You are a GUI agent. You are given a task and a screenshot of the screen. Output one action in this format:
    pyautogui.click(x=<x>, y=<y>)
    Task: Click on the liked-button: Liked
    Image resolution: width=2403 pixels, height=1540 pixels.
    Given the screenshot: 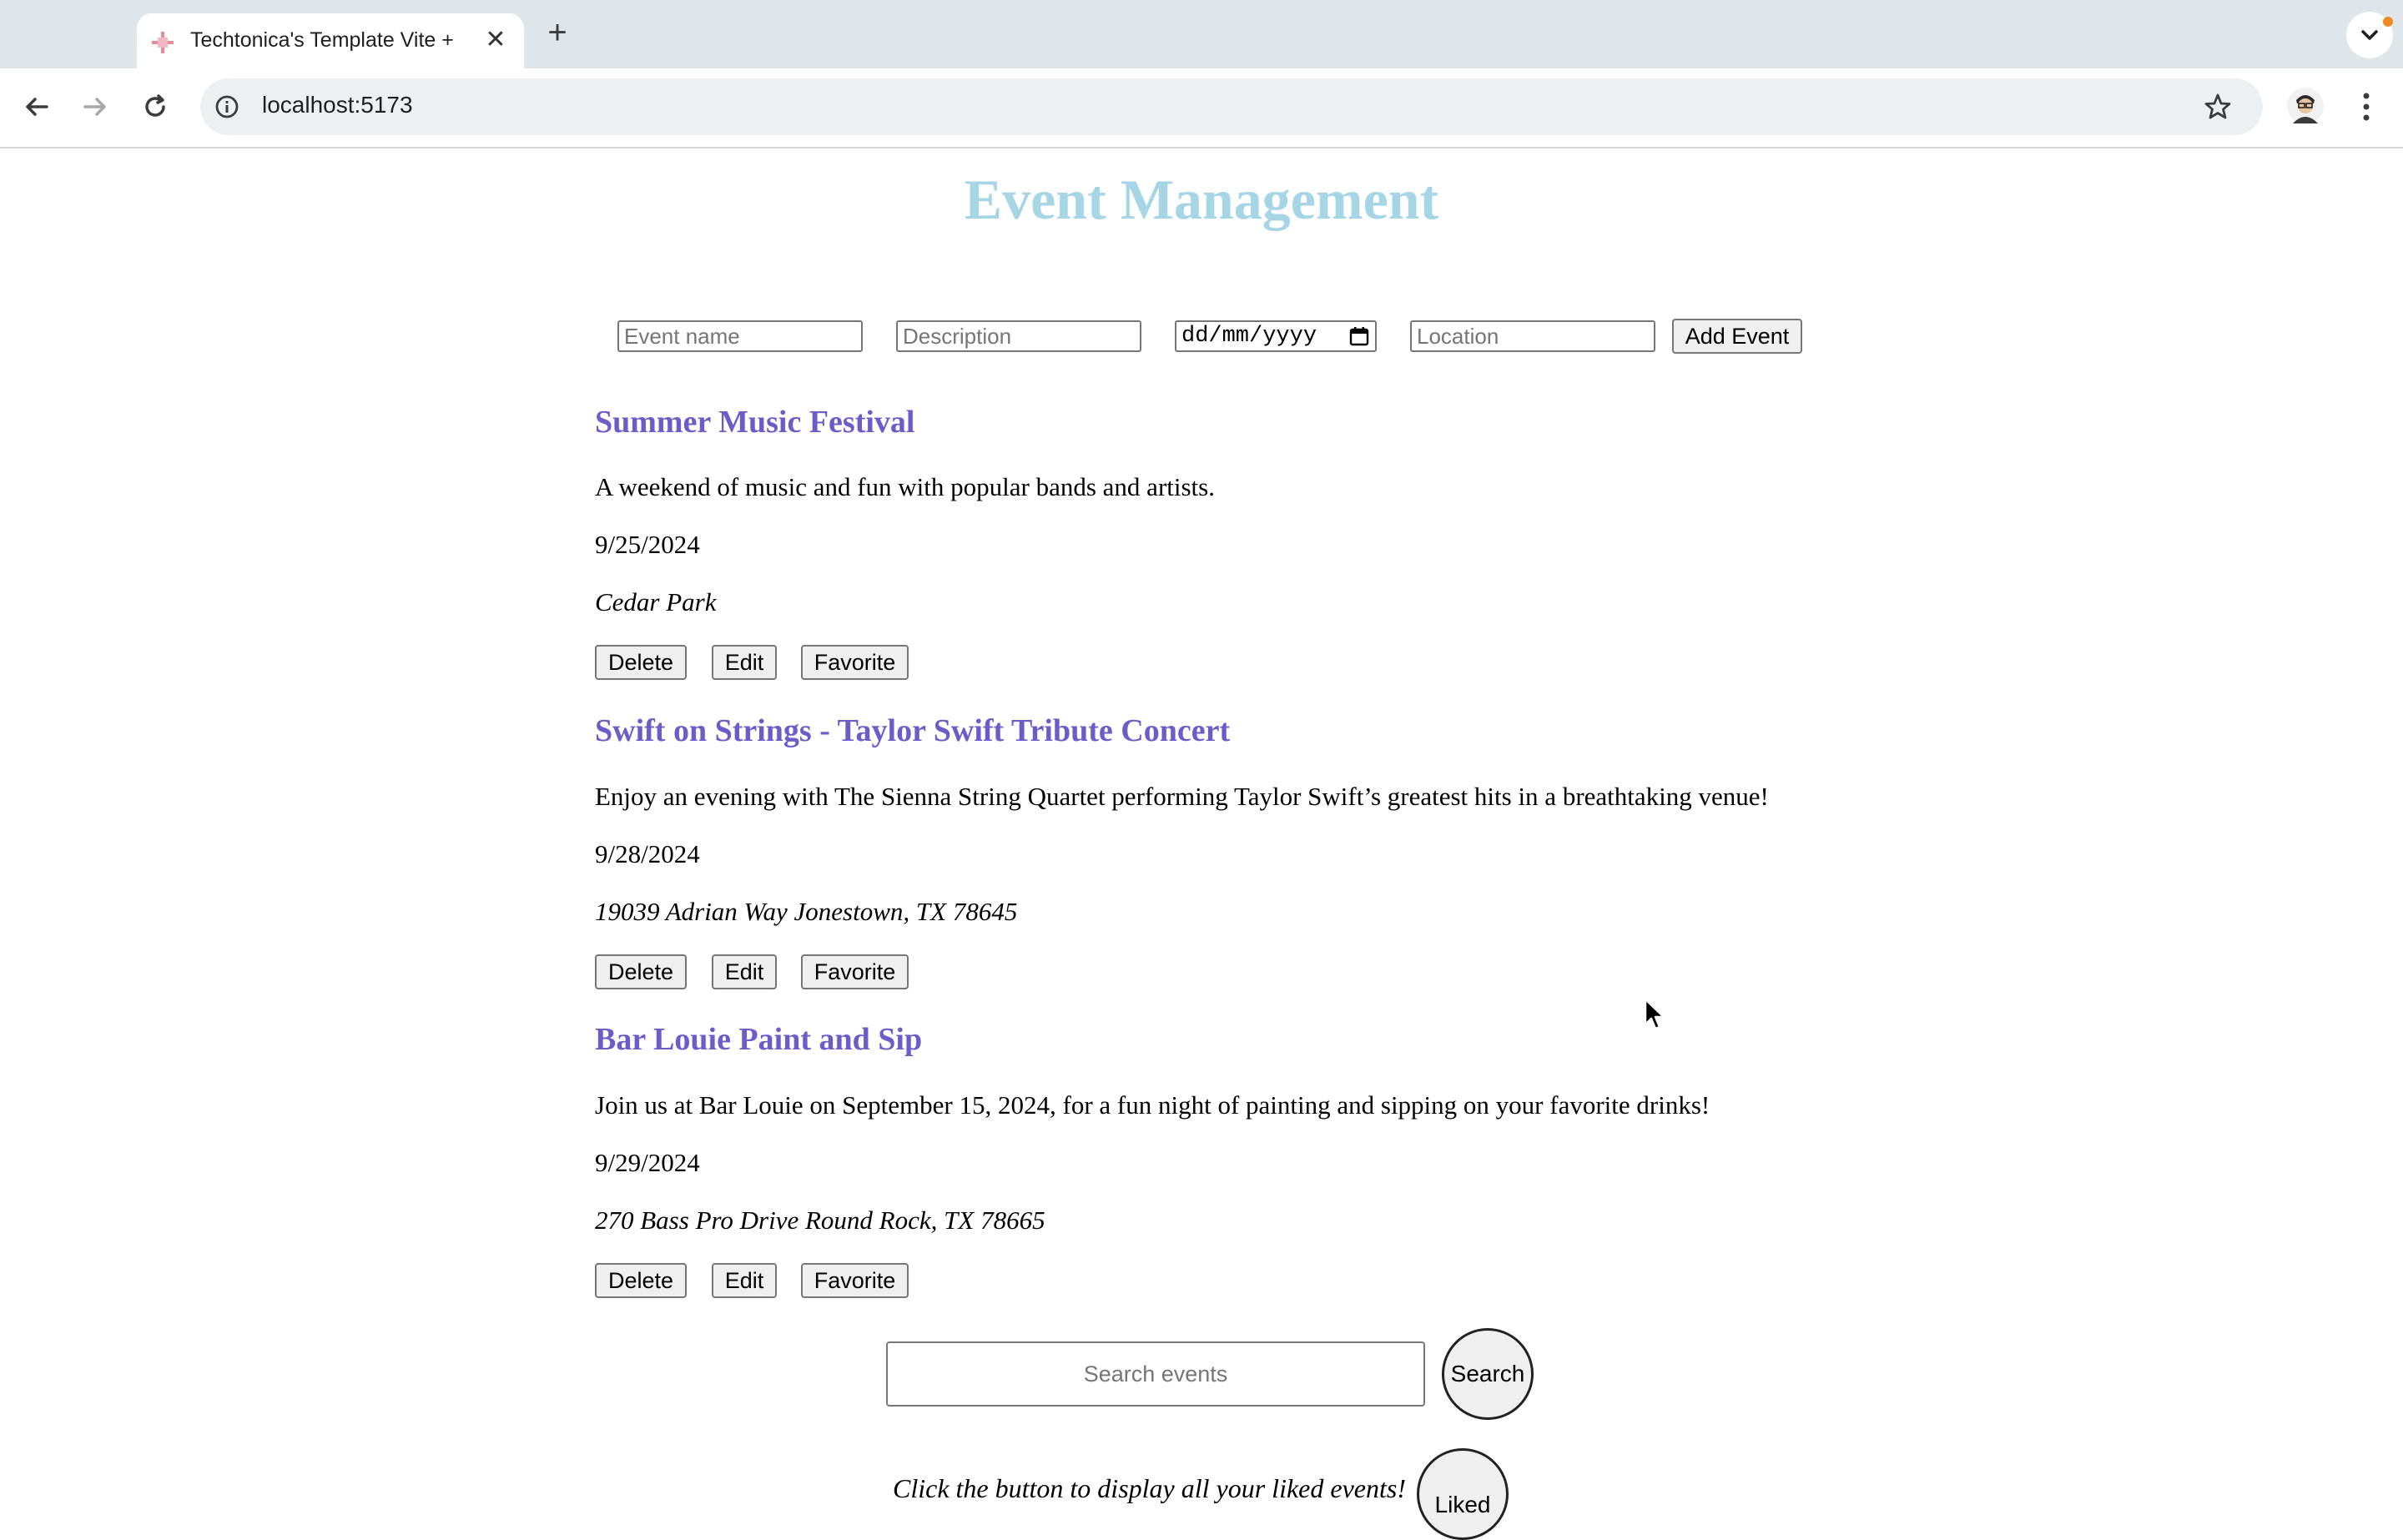 What is the action you would take?
    pyautogui.click(x=1463, y=1494)
    